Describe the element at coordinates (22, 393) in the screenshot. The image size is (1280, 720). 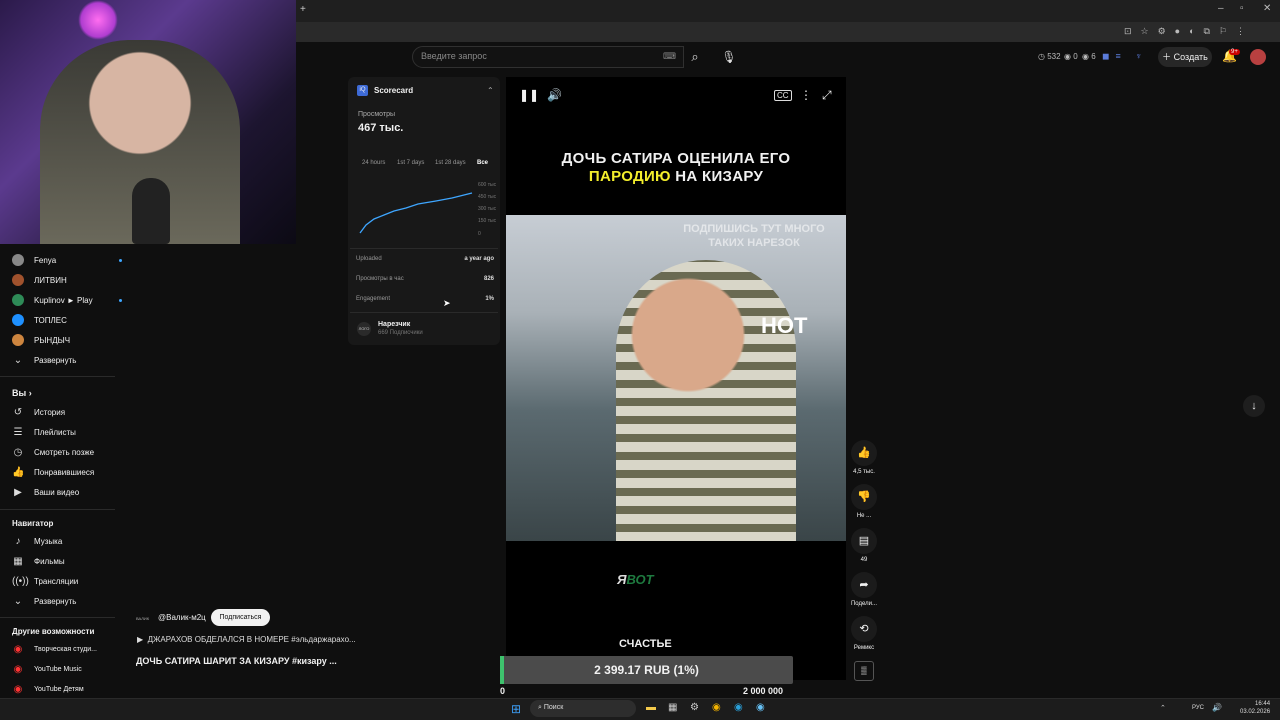
I see `sidebar-you-header: Вы ›` at that location.